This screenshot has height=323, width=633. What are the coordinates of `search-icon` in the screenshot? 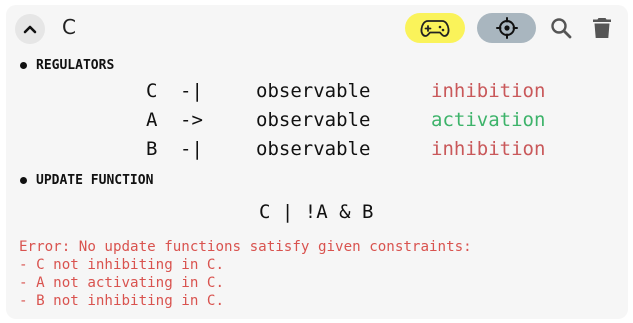 It's located at (561, 28).